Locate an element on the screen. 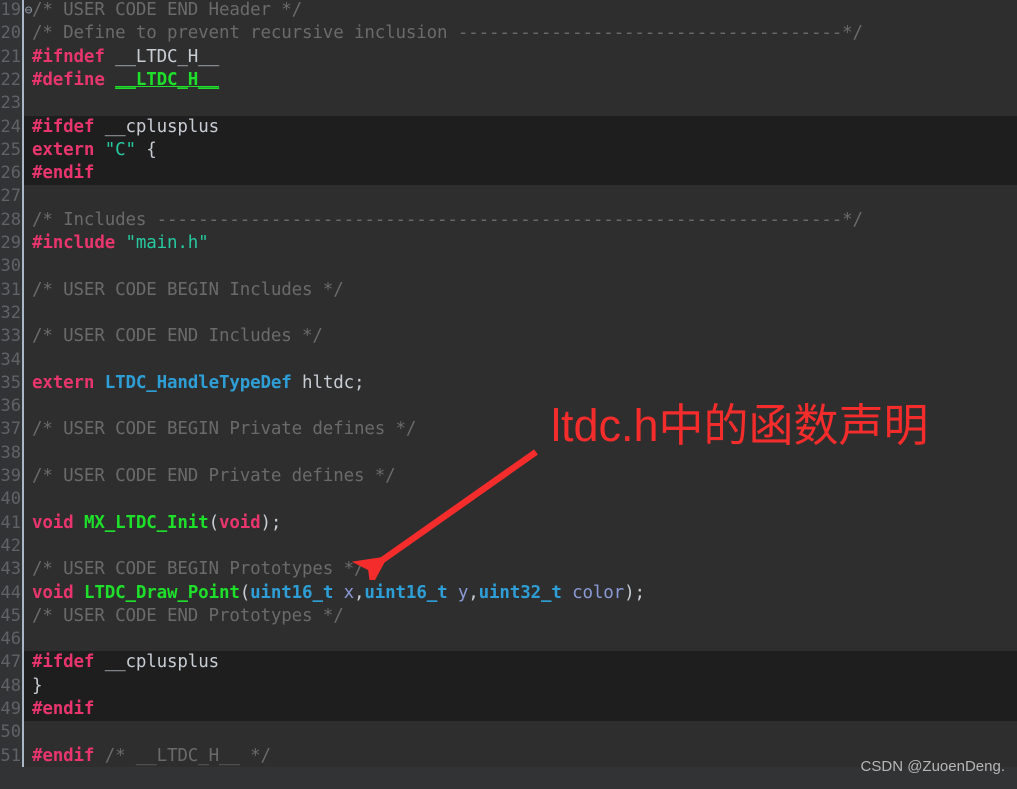  code-line: /* USER CODE BEGIN Private defines */ is located at coordinates (224, 429).